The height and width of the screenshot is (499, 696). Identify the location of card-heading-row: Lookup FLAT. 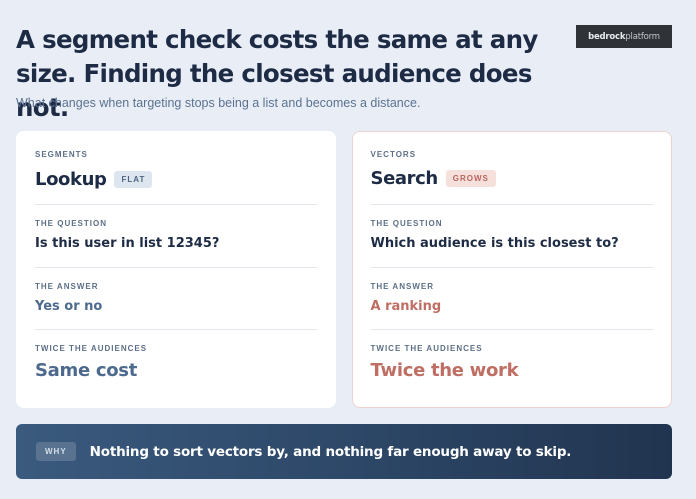
(176, 179).